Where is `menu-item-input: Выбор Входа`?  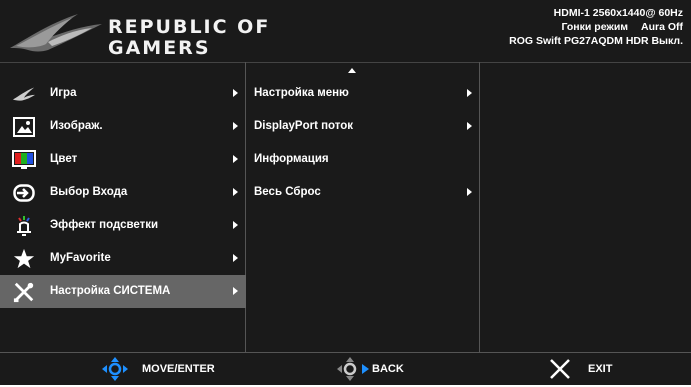 menu-item-input: Выбор Входа is located at coordinates (123, 192).